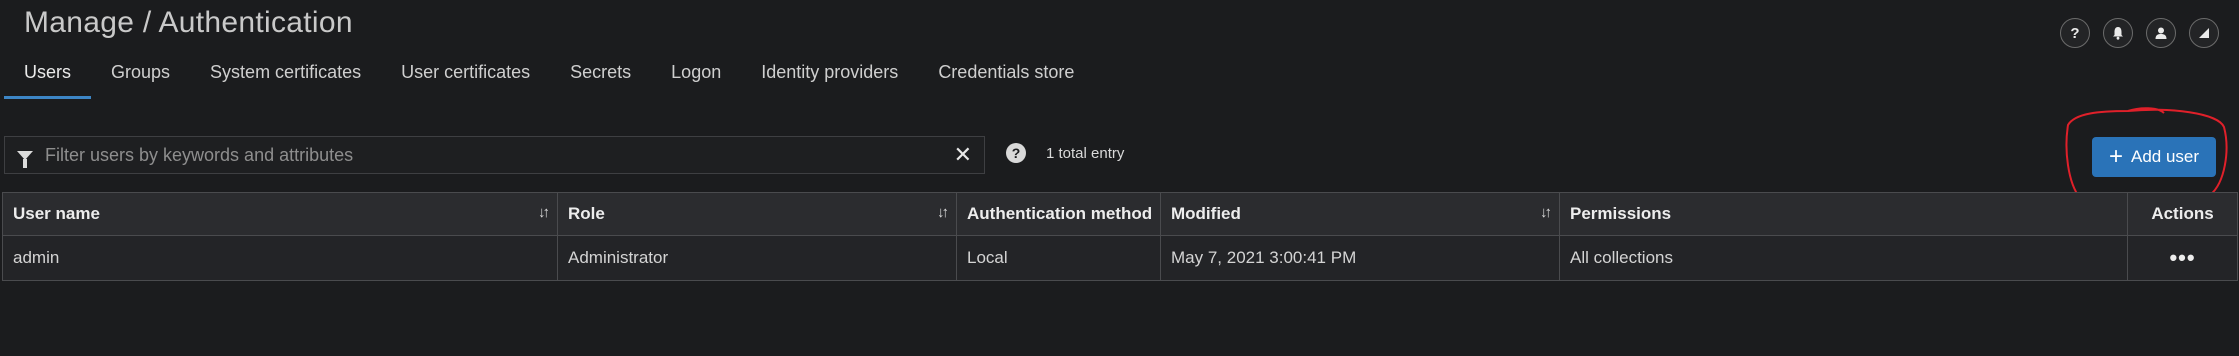 The width and height of the screenshot is (2239, 356). I want to click on column-header-role: Role ↓↑, so click(757, 214).